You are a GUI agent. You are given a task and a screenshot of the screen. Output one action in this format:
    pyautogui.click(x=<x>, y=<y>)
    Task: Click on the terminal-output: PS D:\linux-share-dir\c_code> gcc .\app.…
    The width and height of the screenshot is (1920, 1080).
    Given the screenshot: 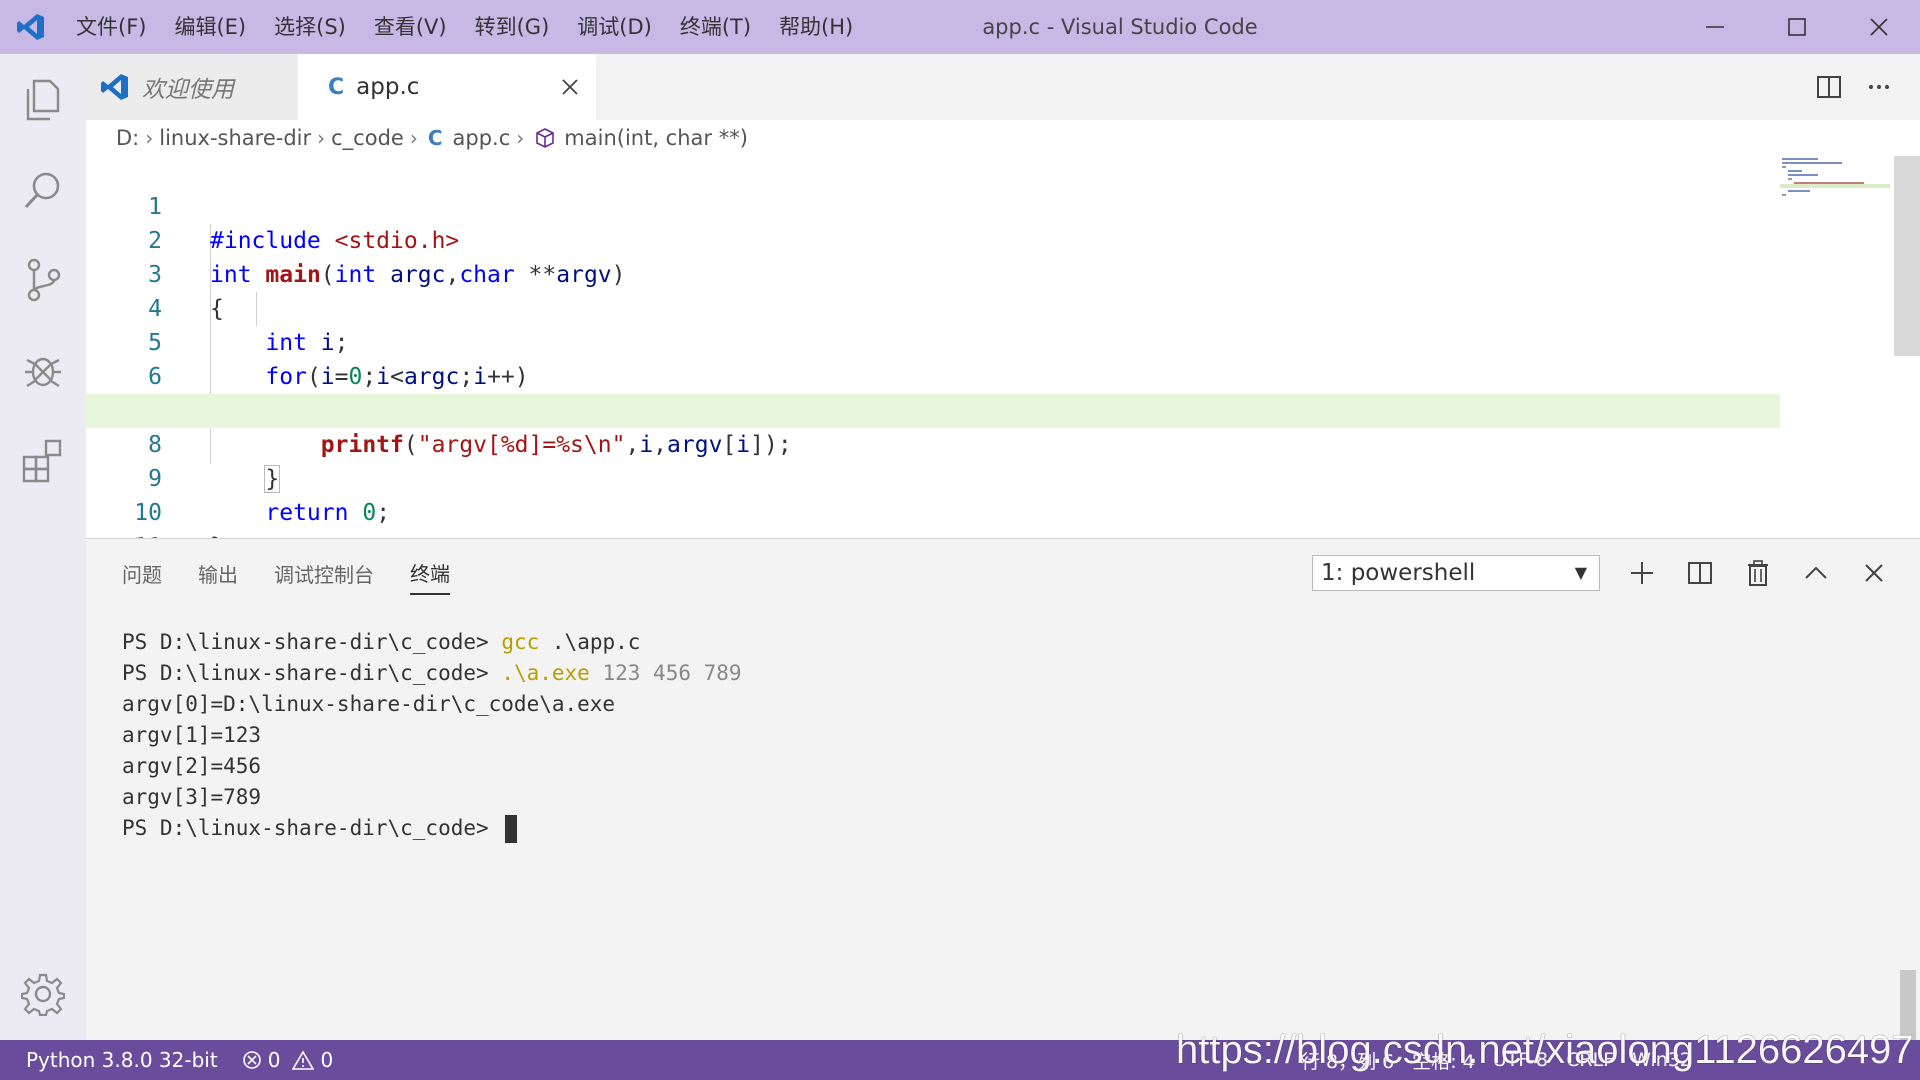 What is the action you would take?
    pyautogui.click(x=432, y=735)
    